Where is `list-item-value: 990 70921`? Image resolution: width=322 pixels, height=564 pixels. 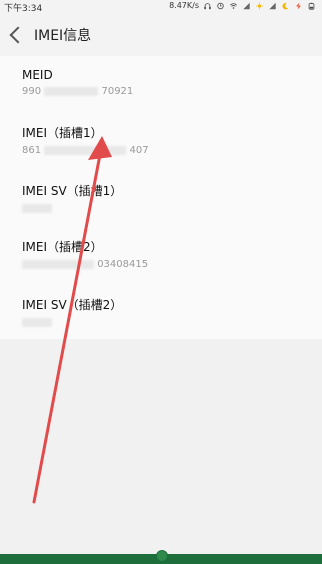
list-item-value: 990 70921 is located at coordinates (77, 91).